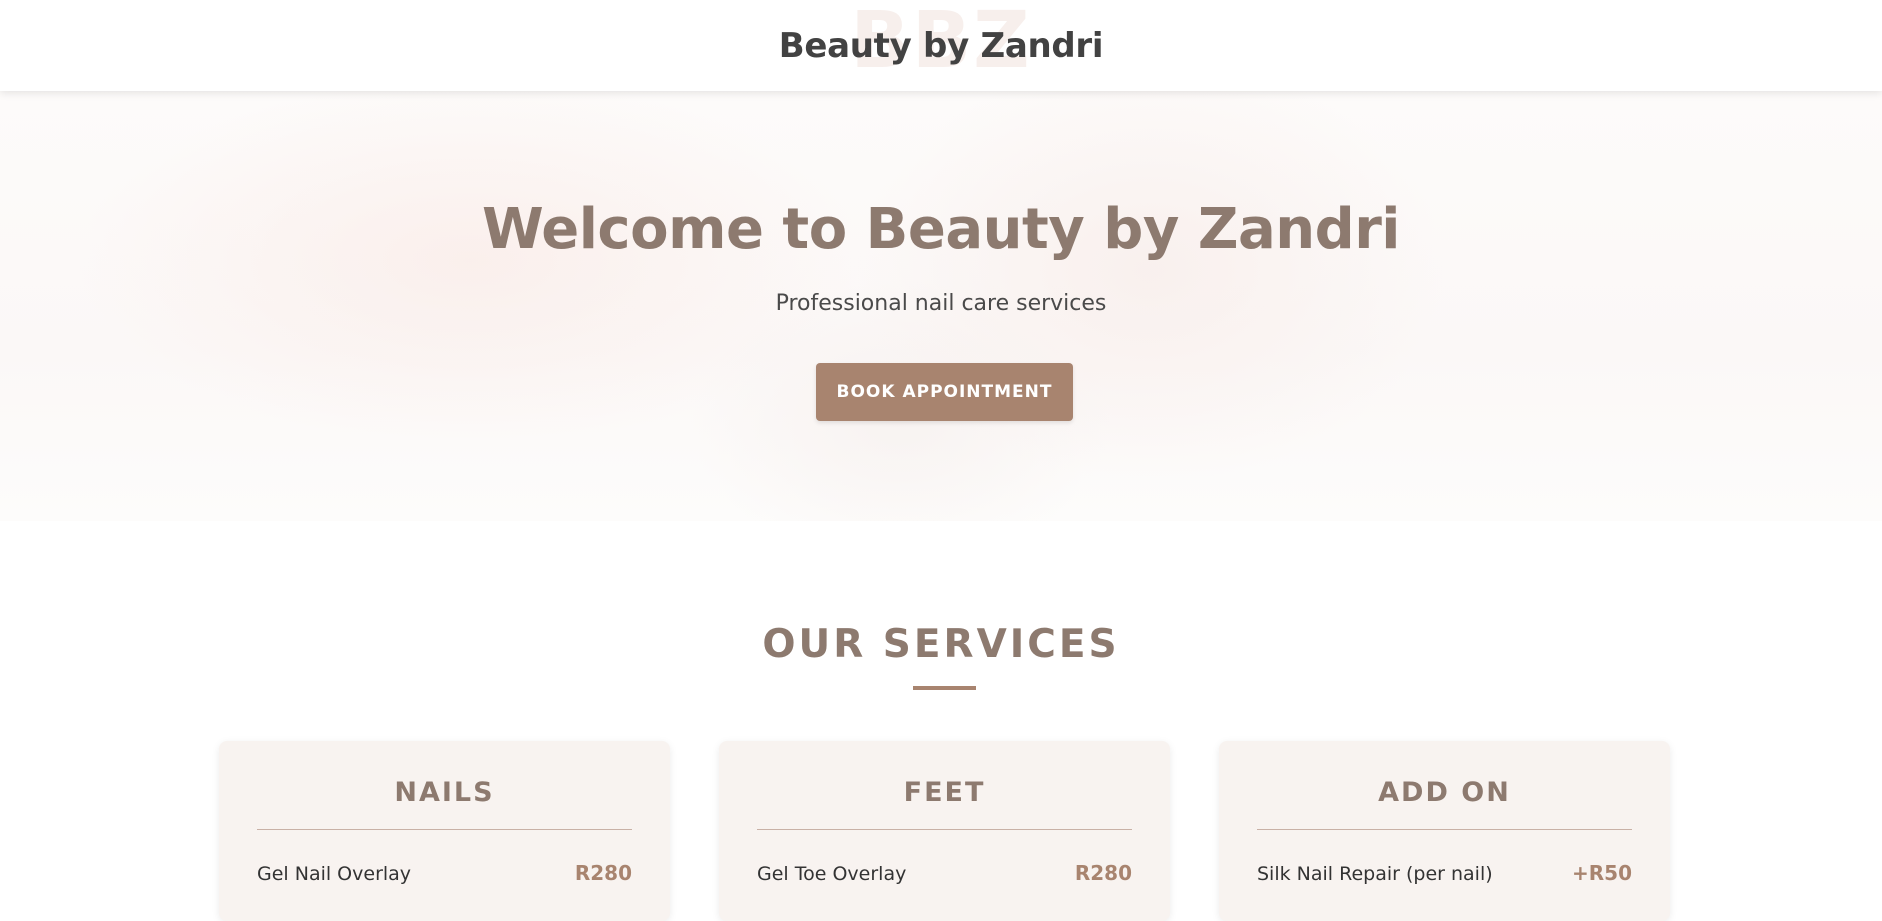 The width and height of the screenshot is (1882, 921). What do you see at coordinates (941, 644) in the screenshot?
I see `services-title: OUR SERVICES` at bounding box center [941, 644].